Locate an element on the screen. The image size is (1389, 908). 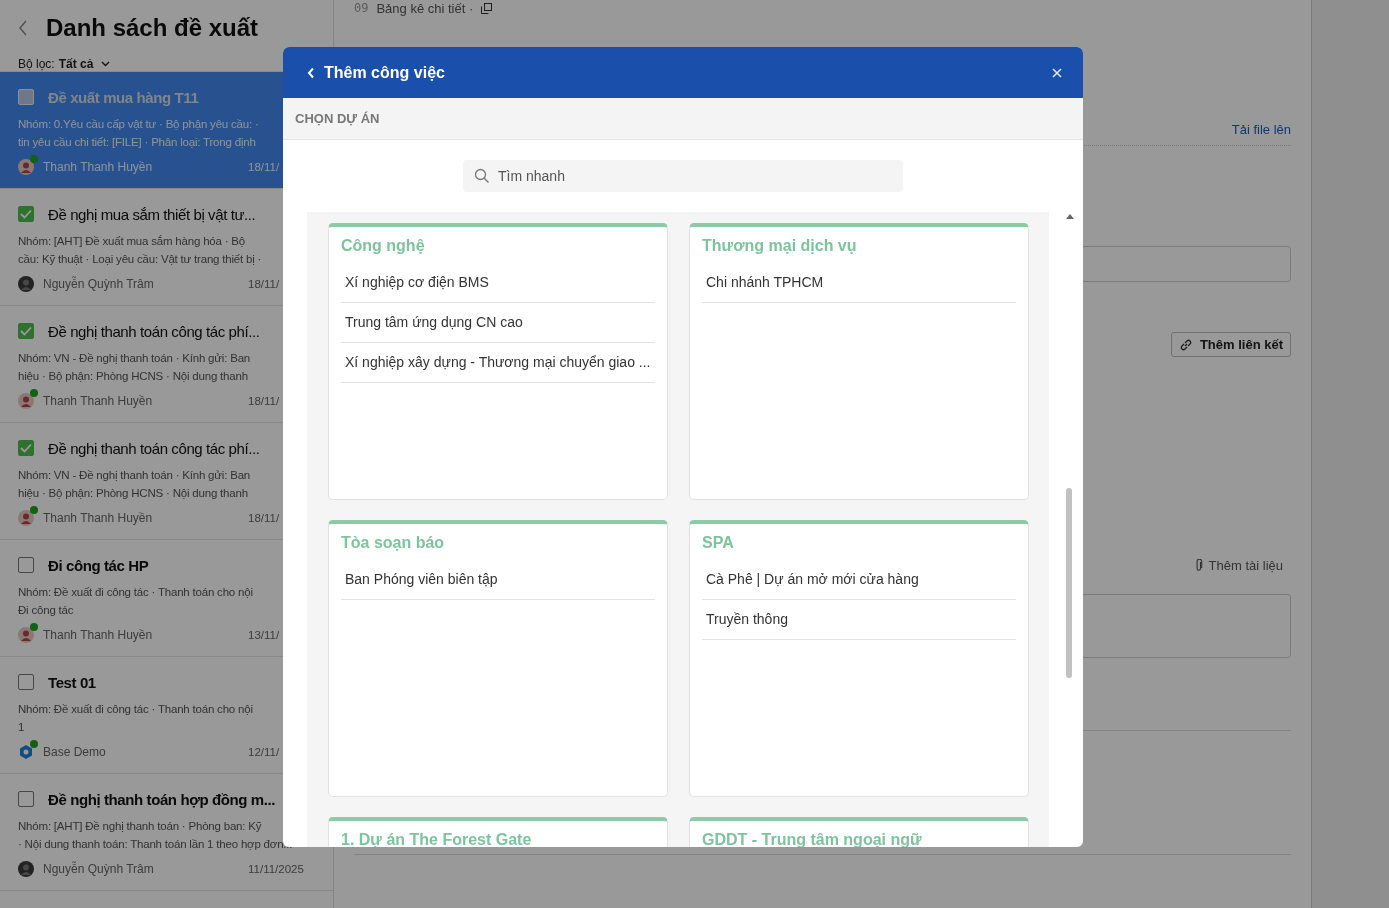
proposal-summary: tin yêu cầu chi tiết: [FILE] · Phân loại: Trong định is located at coordinates (137, 142).